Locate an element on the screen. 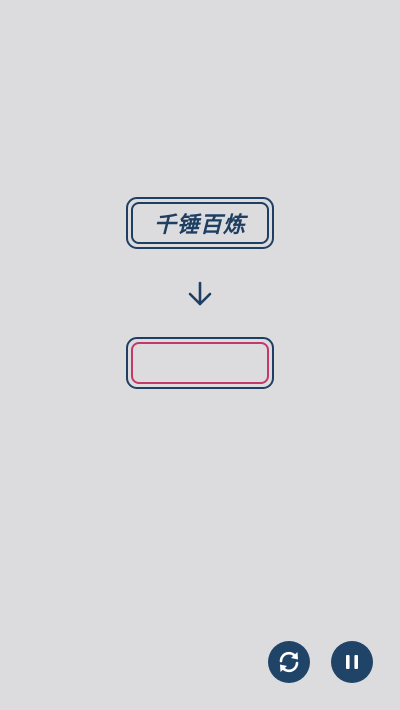 This screenshot has width=400, height=710. answer-slot-inner is located at coordinates (200, 363).